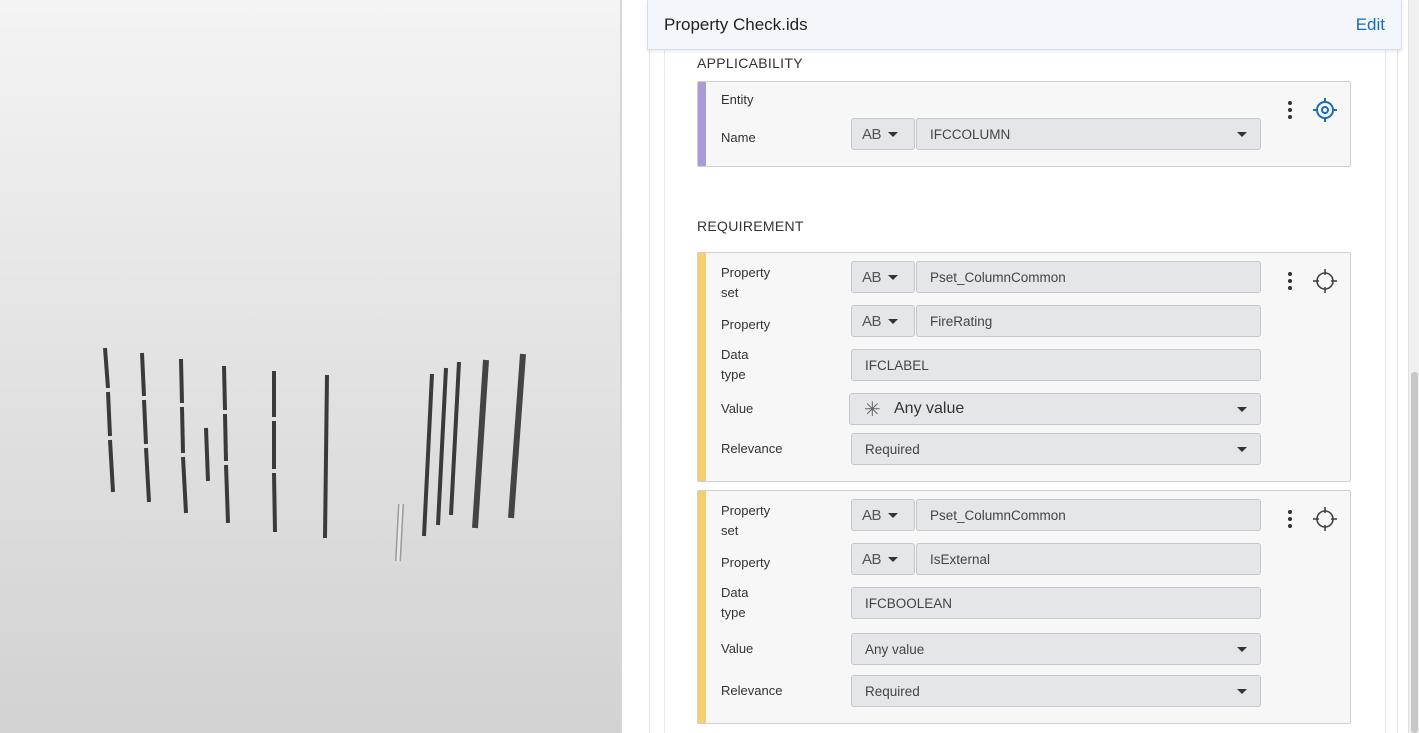 The height and width of the screenshot is (733, 1419). I want to click on property-value: FireRating, so click(961, 321).